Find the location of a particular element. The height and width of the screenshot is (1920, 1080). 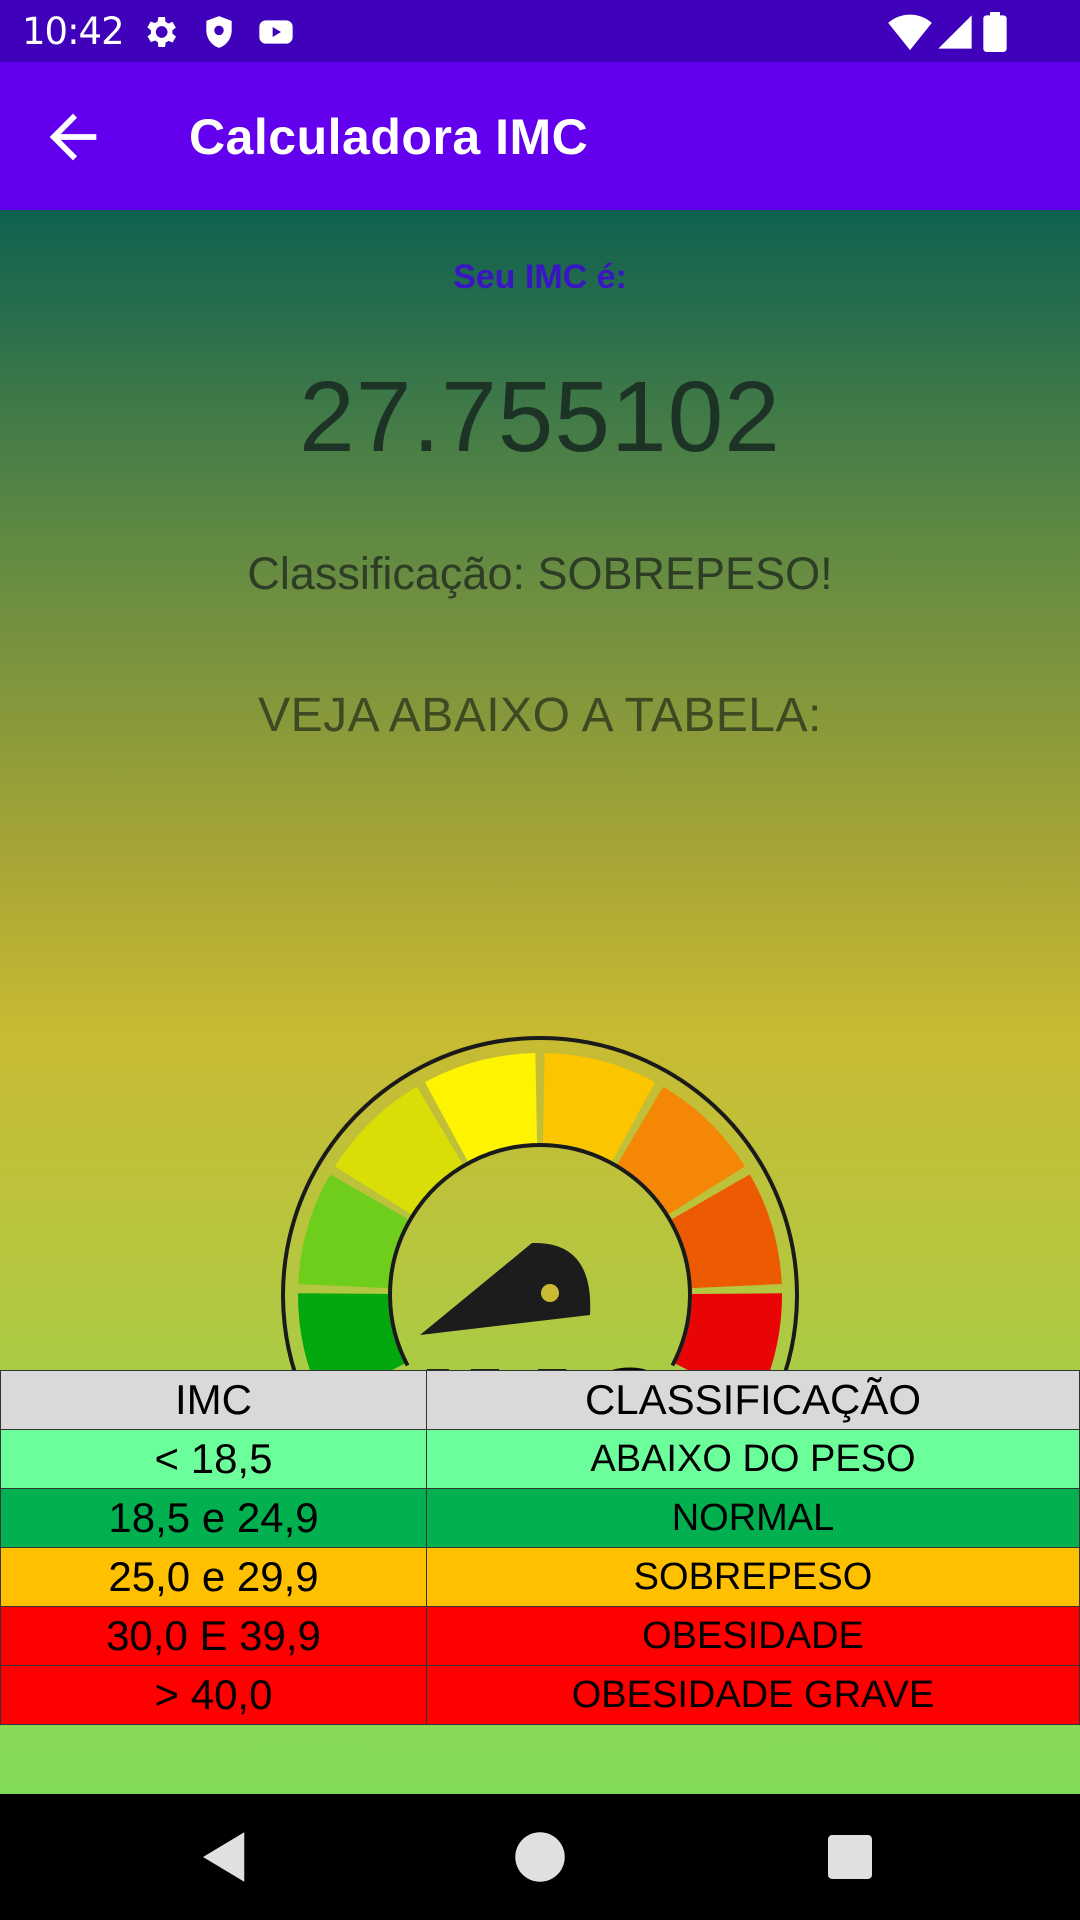

table-cell-imc: > 40,0 is located at coordinates (213, 1695).